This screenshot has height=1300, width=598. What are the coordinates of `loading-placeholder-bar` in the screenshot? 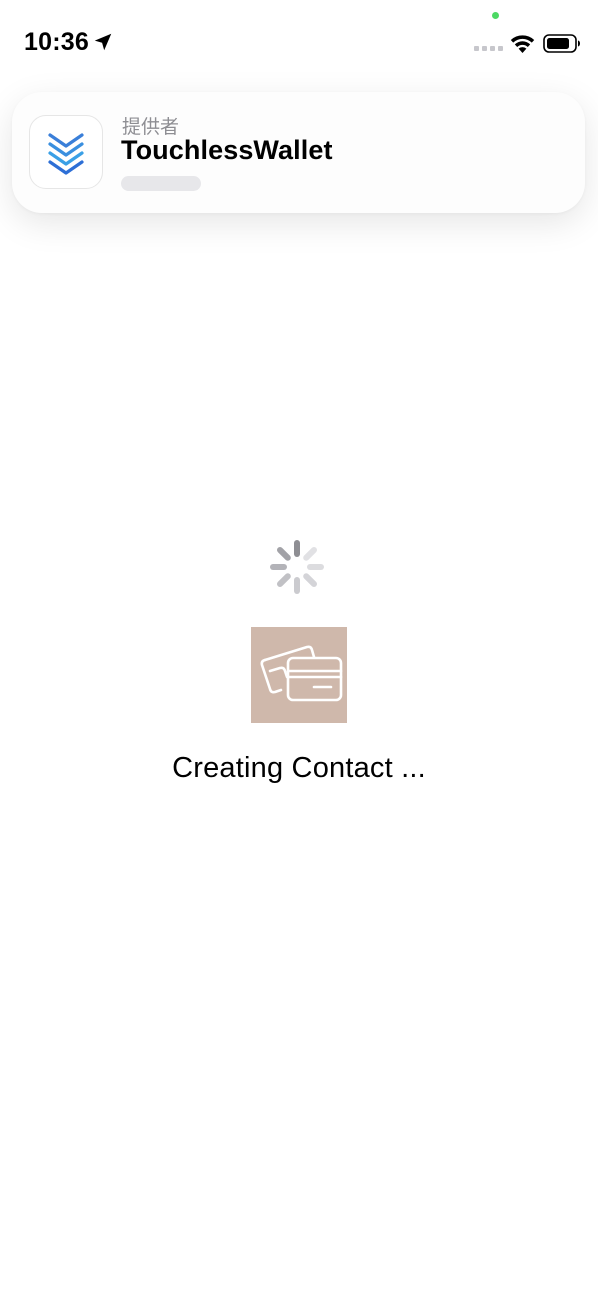 It's located at (161, 183).